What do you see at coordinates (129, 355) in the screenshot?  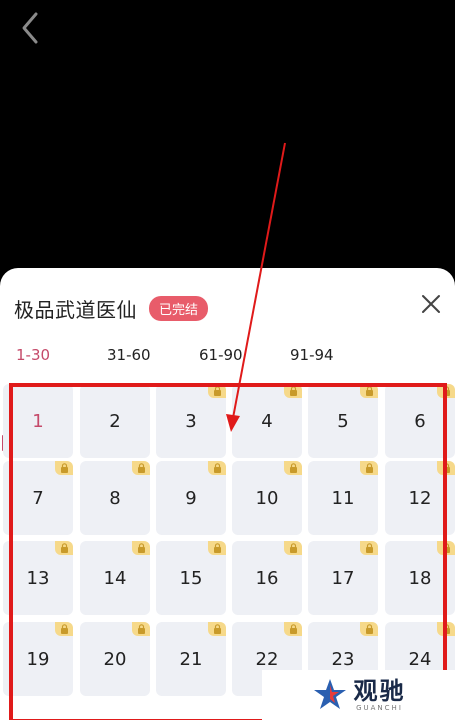 I see `tab-31-60: 31-60` at bounding box center [129, 355].